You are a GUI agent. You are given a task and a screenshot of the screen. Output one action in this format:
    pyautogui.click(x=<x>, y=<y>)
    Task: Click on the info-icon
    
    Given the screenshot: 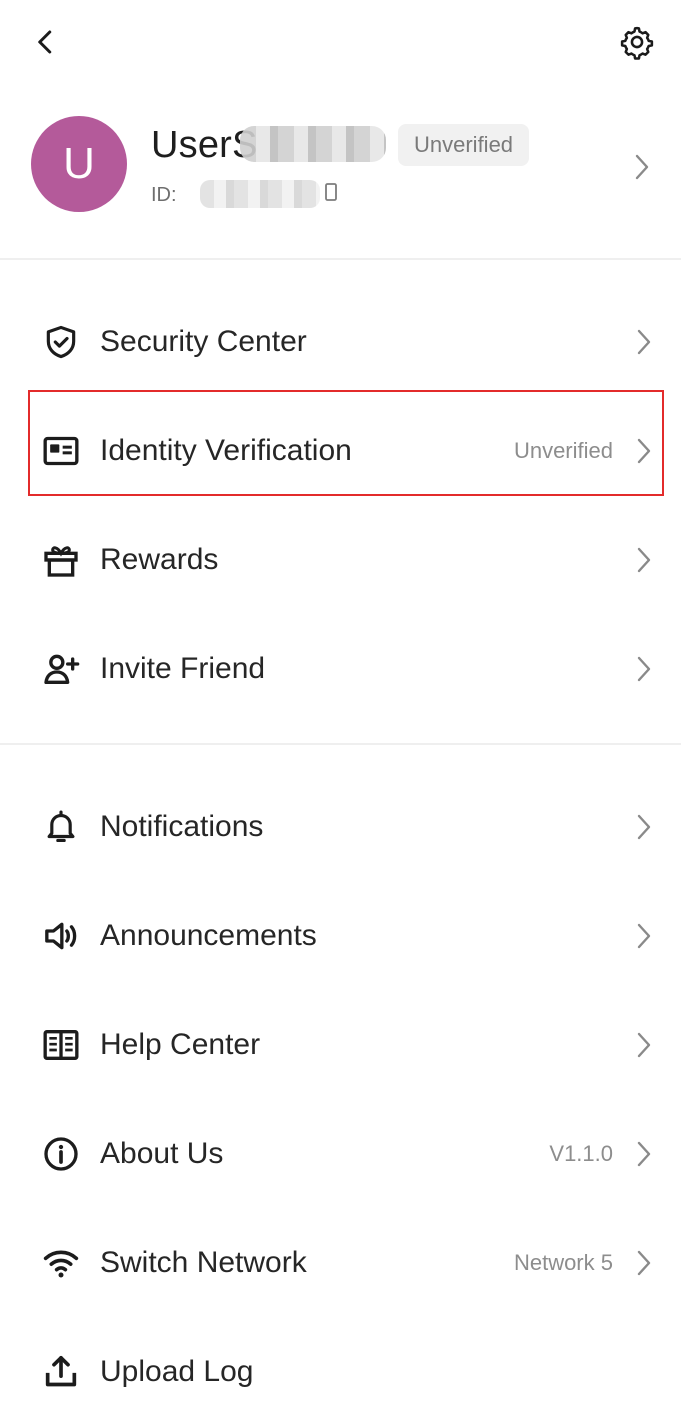 What is the action you would take?
    pyautogui.click(x=61, y=1154)
    